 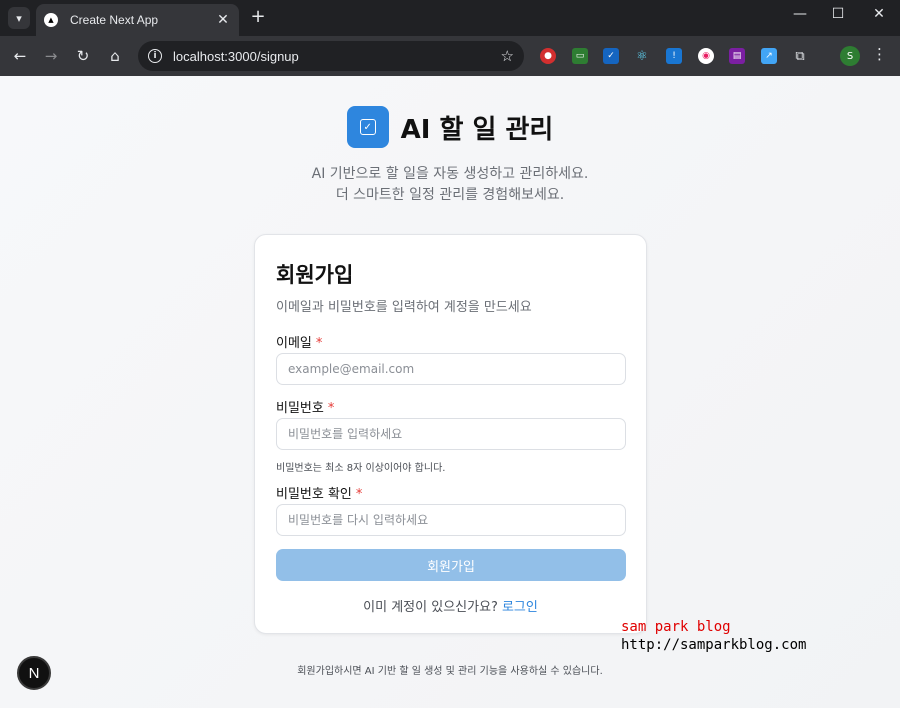 I want to click on nextjs-devtools-button: N, so click(x=34, y=673).